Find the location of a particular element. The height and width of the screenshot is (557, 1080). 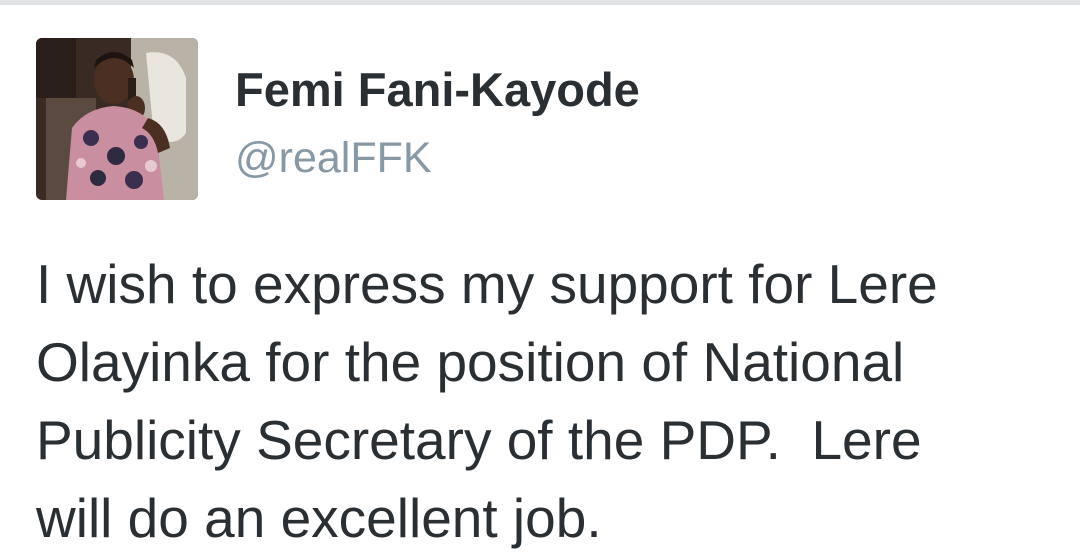

tweet-text-line: will do an excellent job. is located at coordinates (319, 518).